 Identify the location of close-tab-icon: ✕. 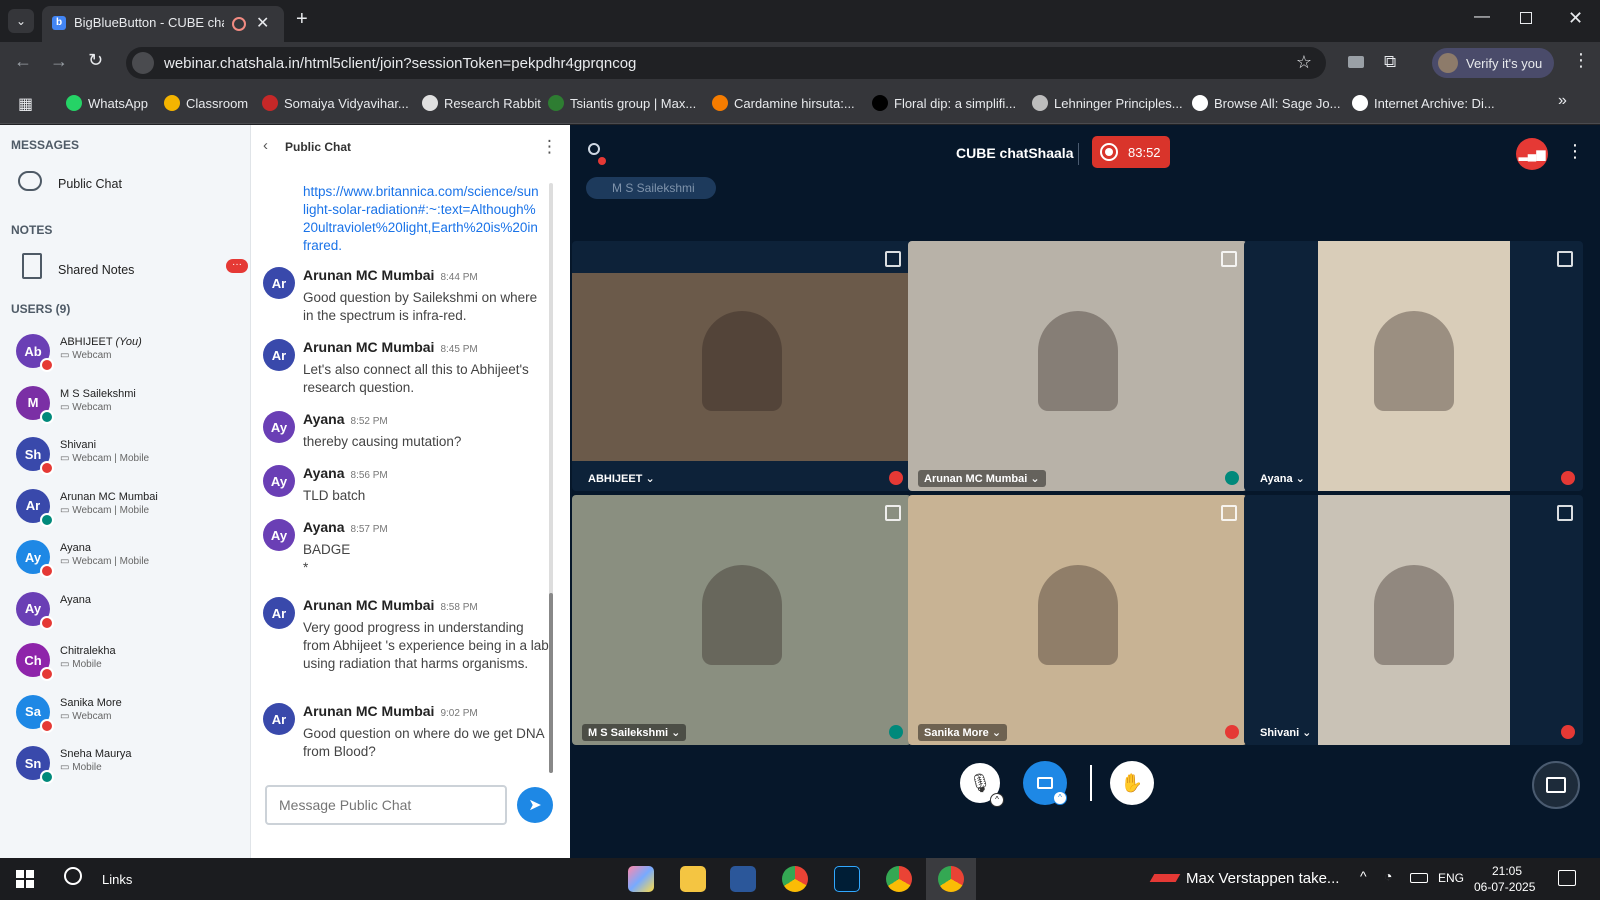
(262, 23).